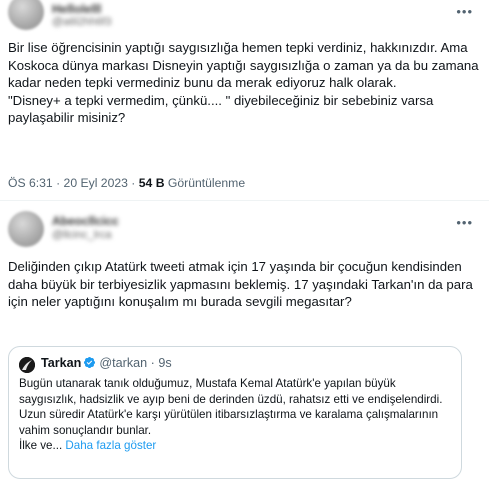 This screenshot has height=497, width=489. Describe the element at coordinates (73, 183) in the screenshot. I see `tweet-1-timestamp: ÖS 6:31 · 20 Eyl 2023 ·` at that location.